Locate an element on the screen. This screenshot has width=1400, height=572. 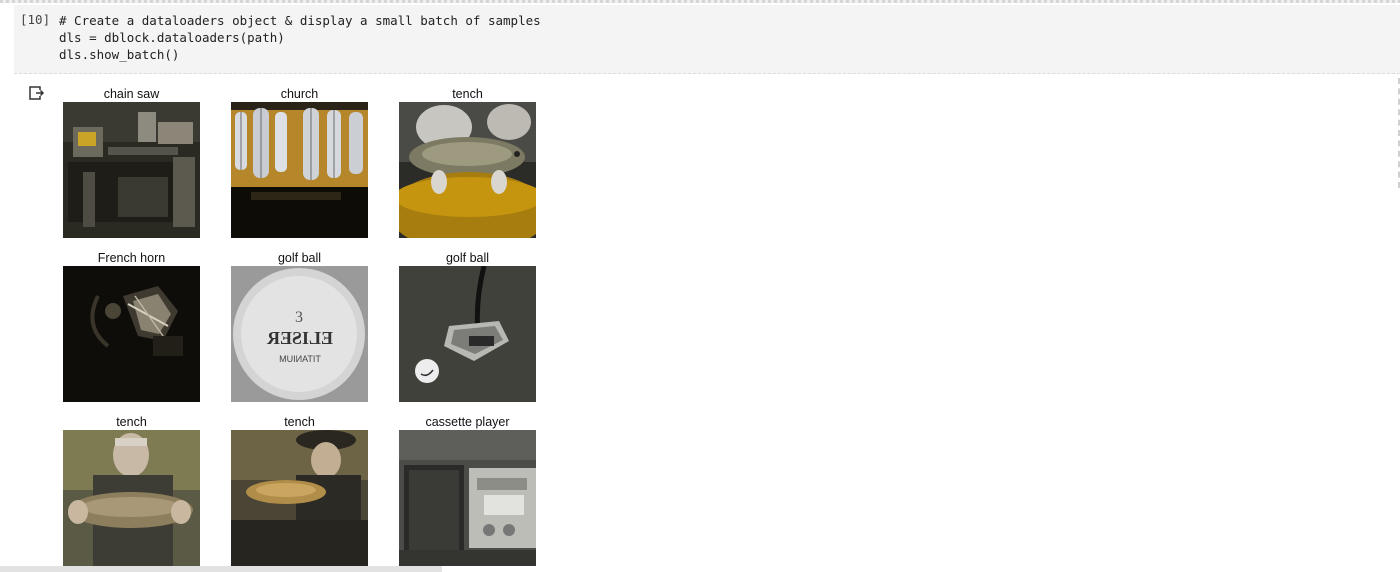
sample-label: chain saw is located at coordinates (131, 94).